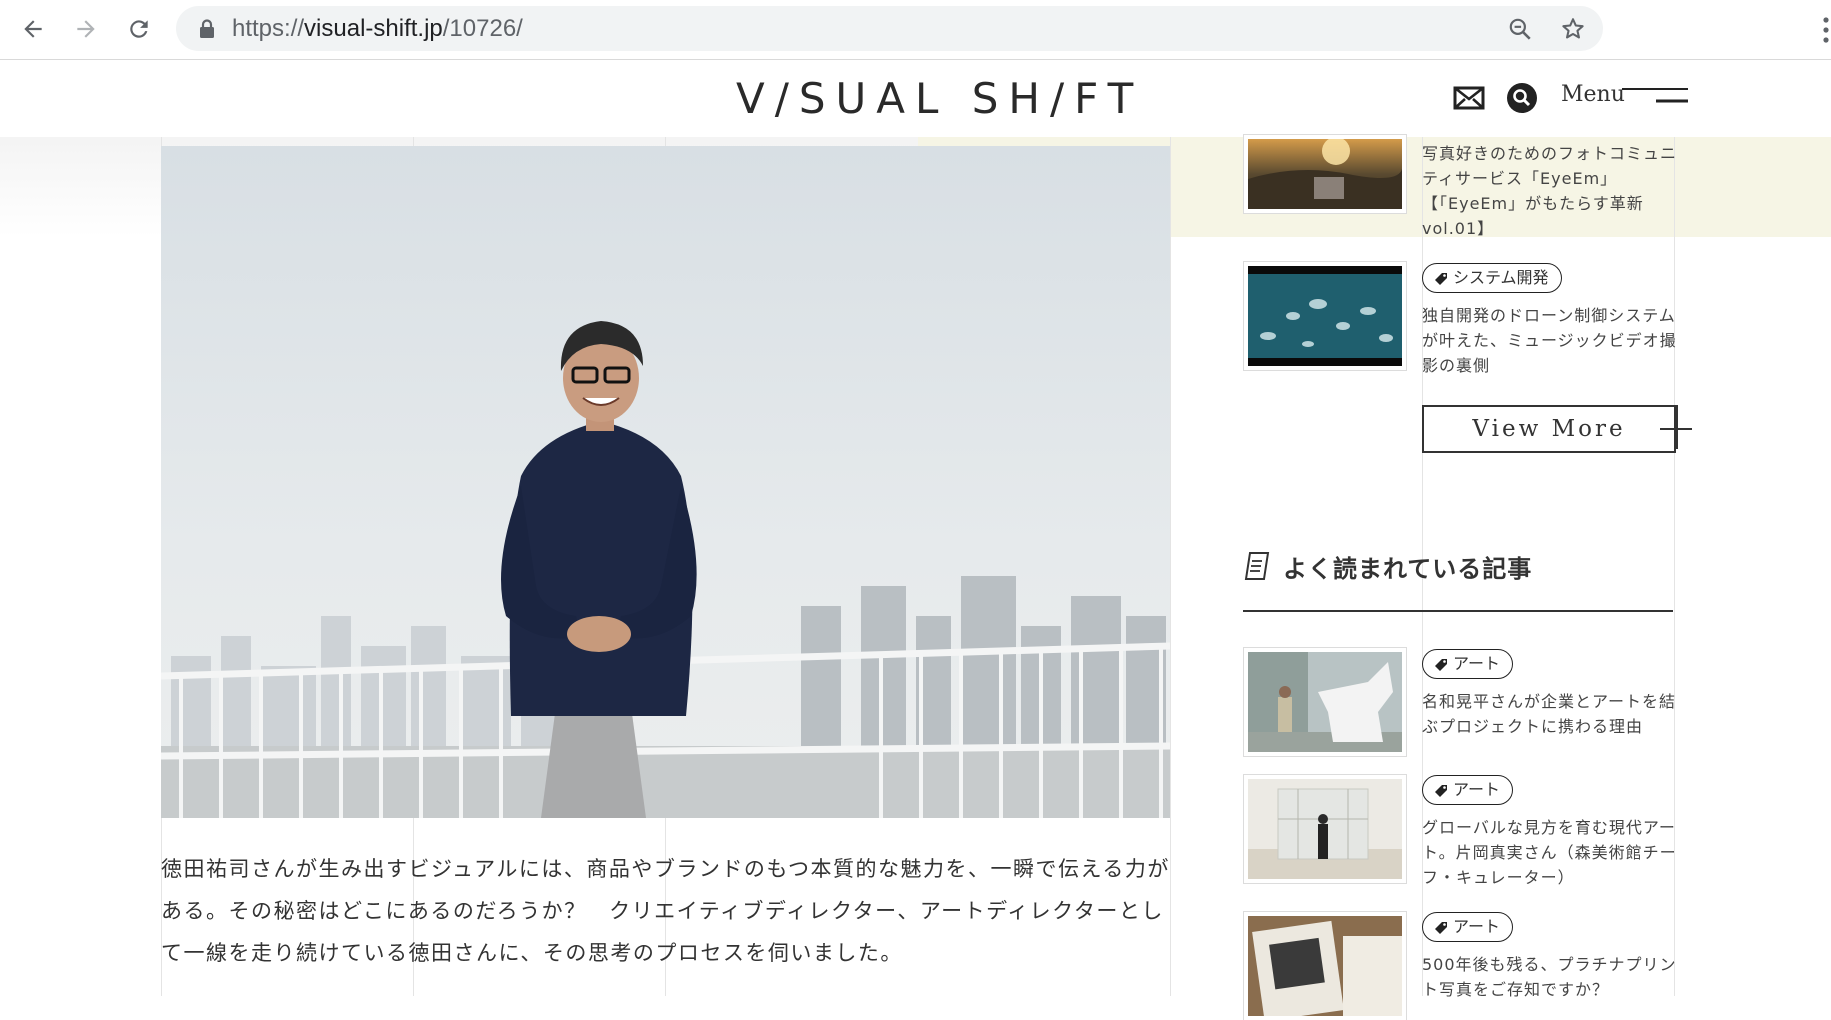 Image resolution: width=1831 pixels, height=1020 pixels. I want to click on popular-section-title: よく読まれている記事, so click(1408, 569).